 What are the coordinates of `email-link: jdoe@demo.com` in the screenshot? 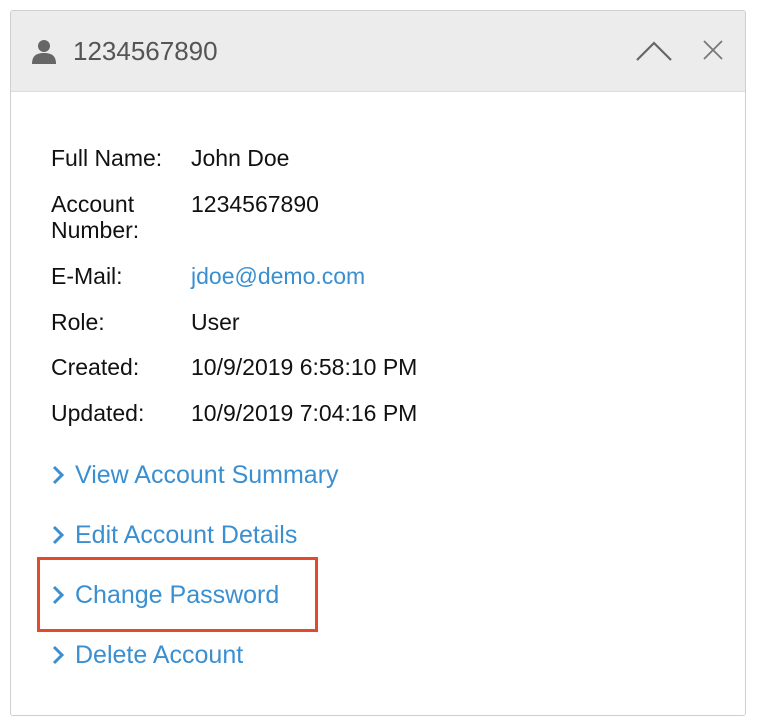 It's located at (278, 276).